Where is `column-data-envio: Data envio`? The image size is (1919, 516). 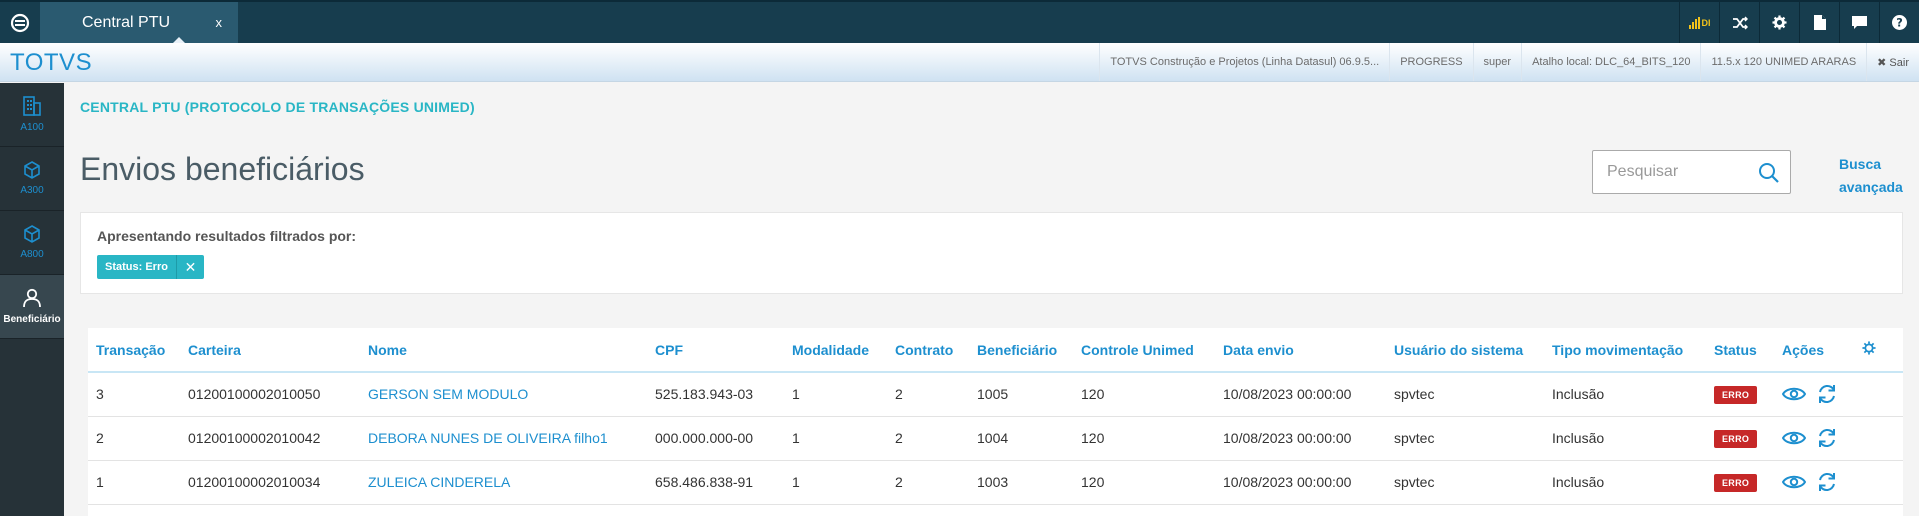 column-data-envio: Data envio is located at coordinates (1300, 350).